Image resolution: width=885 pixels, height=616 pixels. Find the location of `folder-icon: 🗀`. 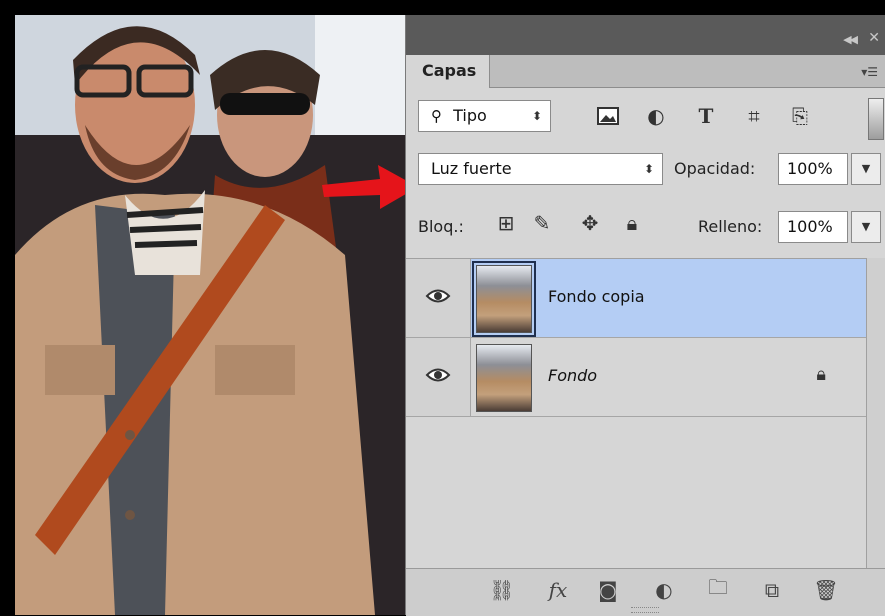

folder-icon: 🗀 is located at coordinates (718, 589).